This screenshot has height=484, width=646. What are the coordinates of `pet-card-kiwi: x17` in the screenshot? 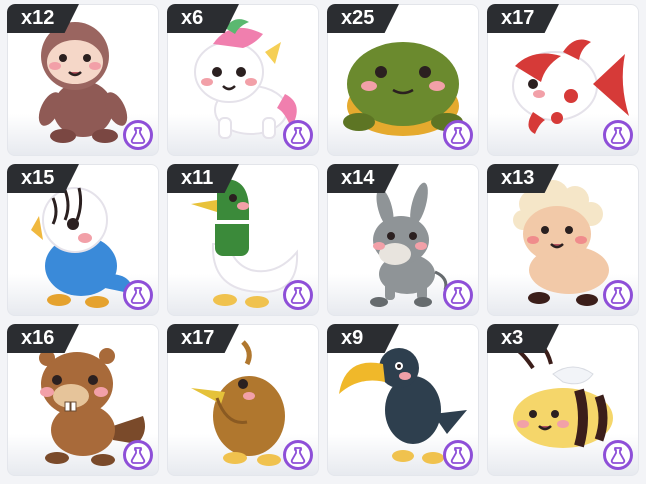 It's located at (243, 400).